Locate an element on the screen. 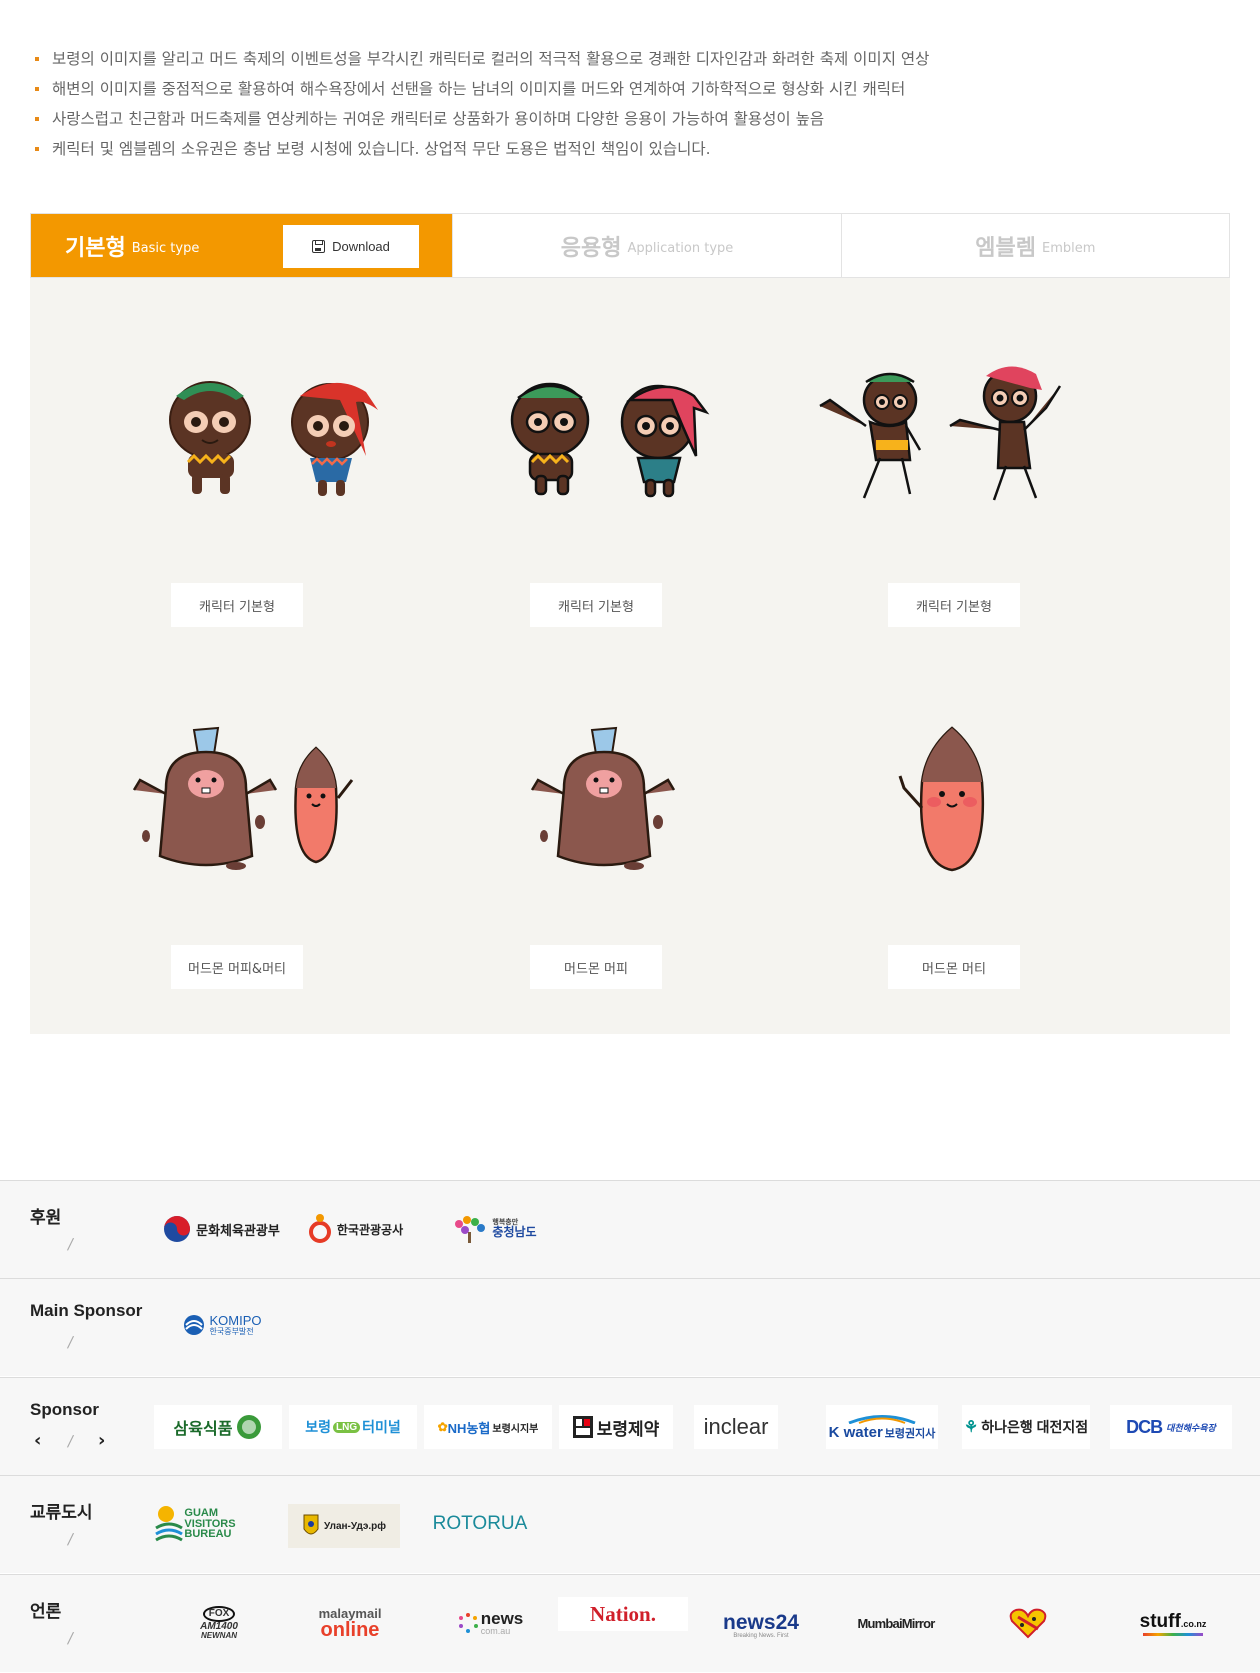 This screenshot has width=1260, height=1673. logo-text: BUREAU is located at coordinates (208, 1534).